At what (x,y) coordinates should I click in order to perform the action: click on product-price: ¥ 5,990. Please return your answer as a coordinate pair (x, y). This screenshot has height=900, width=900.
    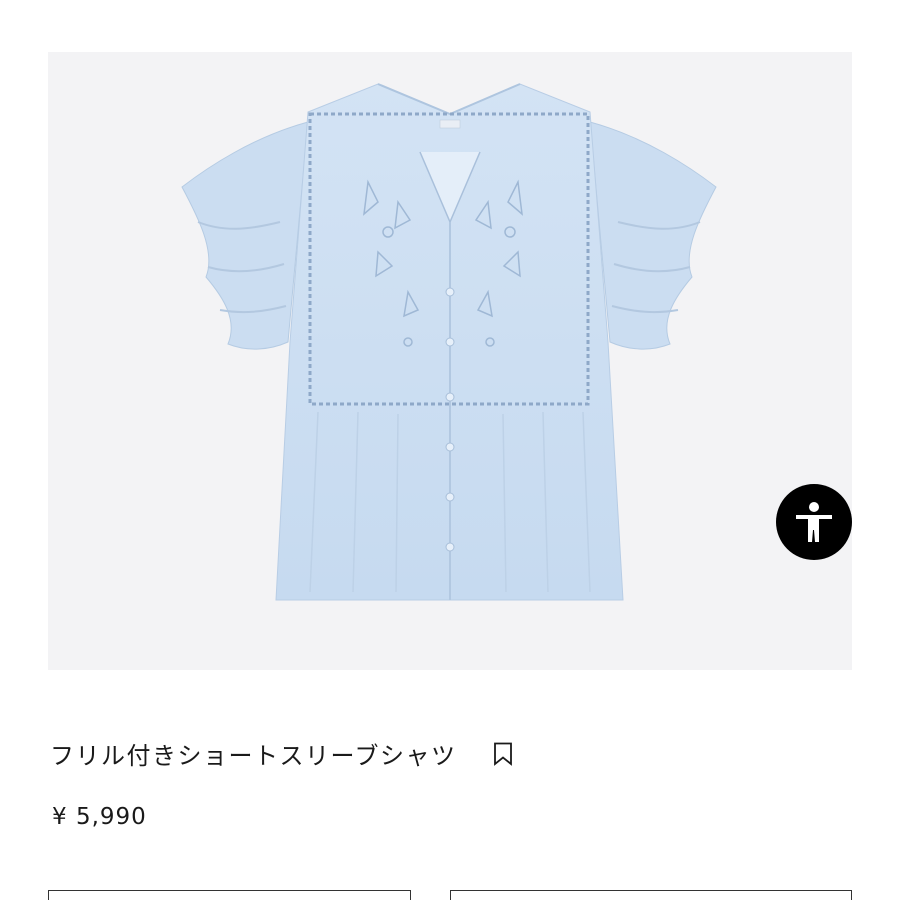
    Looking at the image, I should click on (99, 817).